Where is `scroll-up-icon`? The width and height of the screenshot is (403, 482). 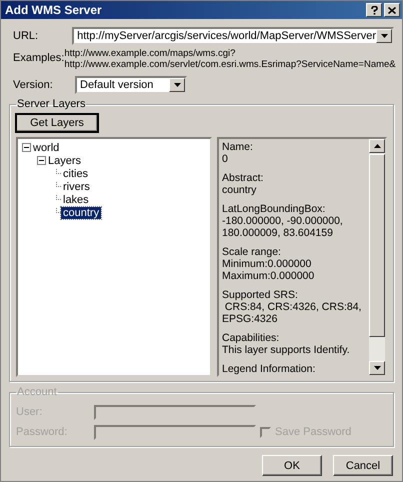
scroll-up-icon is located at coordinates (377, 146).